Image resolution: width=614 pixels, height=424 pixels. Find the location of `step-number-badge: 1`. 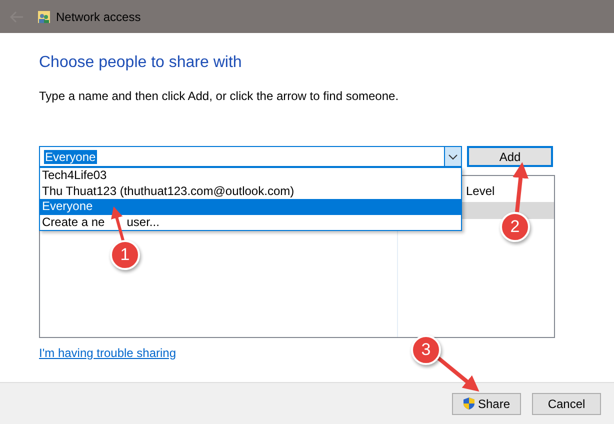

step-number-badge: 1 is located at coordinates (125, 255).